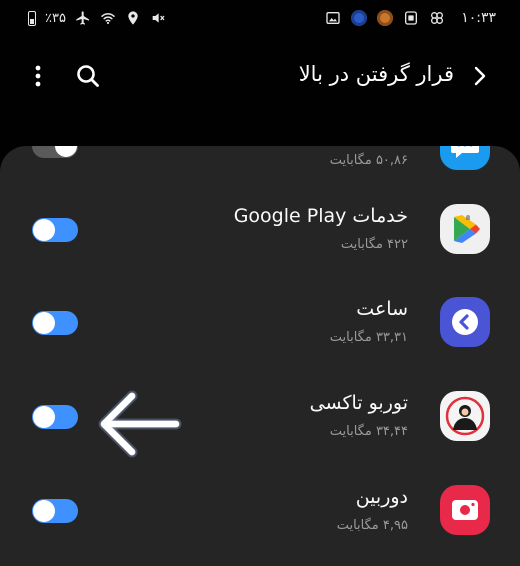 Image resolution: width=520 pixels, height=566 pixels. I want to click on clock-time: ۱۰:۳۳, so click(478, 18).